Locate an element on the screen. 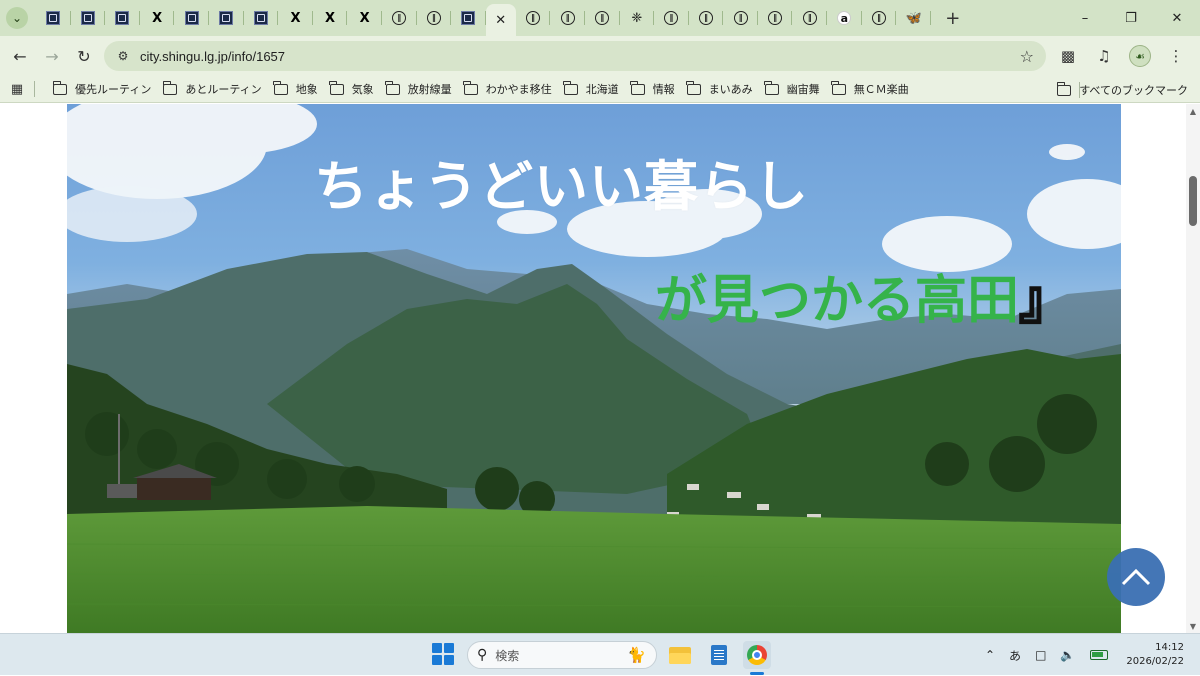 Image resolution: width=1200 pixels, height=676 pixels. scroll-down-arrow-icon: ▼ is located at coordinates (1193, 626).